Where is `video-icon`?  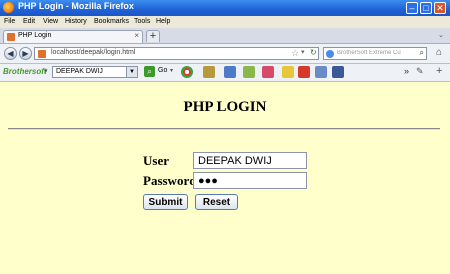
video-icon is located at coordinates (321, 72).